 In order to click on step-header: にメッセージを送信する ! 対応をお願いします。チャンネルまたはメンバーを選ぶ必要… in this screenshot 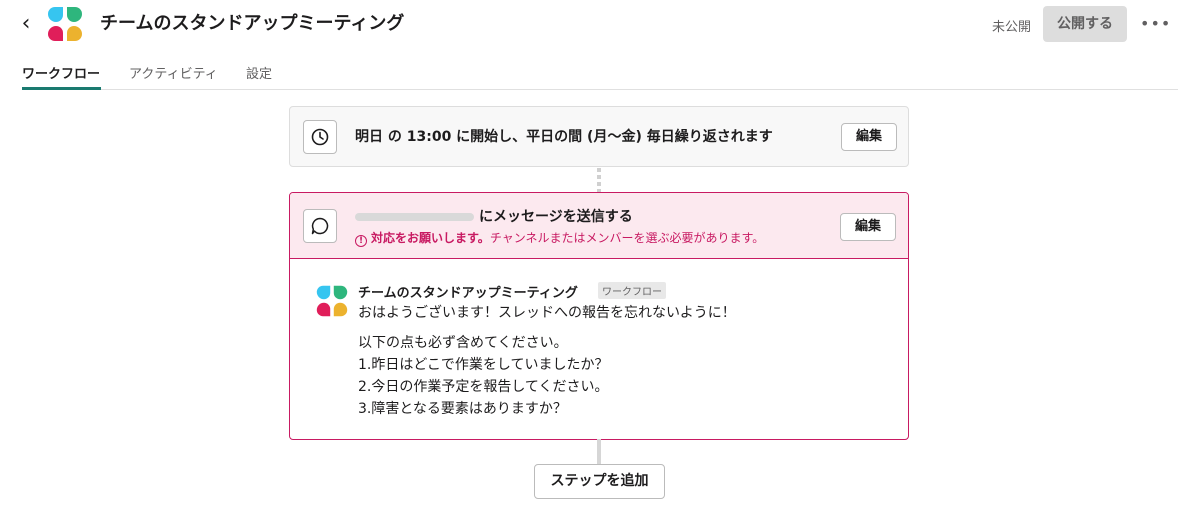, I will do `click(599, 226)`.